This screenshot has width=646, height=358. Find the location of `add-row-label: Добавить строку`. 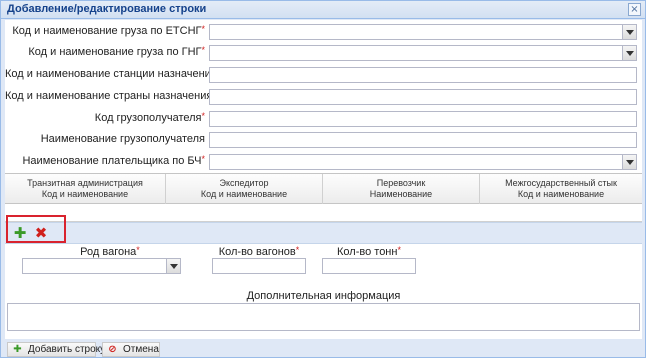

add-row-label: Добавить строку is located at coordinates (67, 349).